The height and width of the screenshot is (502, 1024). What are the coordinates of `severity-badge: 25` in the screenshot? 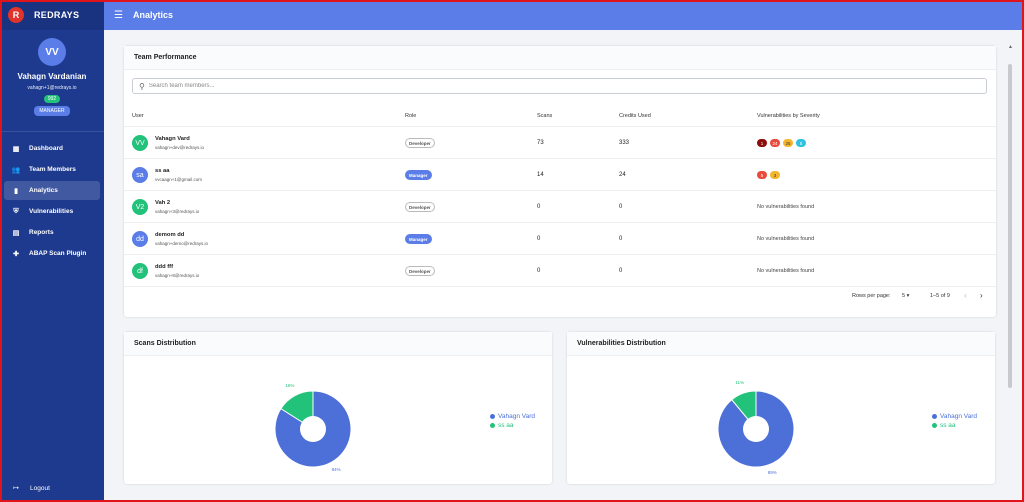 It's located at (788, 143).